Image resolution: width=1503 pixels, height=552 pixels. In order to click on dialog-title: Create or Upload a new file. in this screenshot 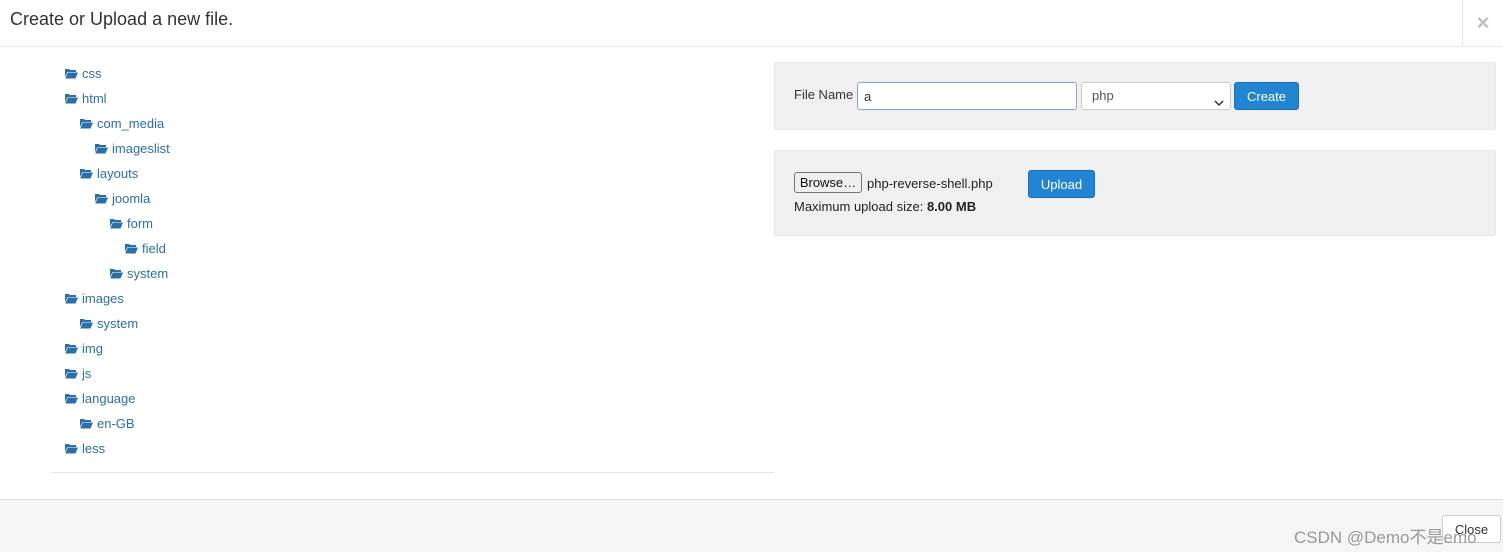, I will do `click(122, 19)`.